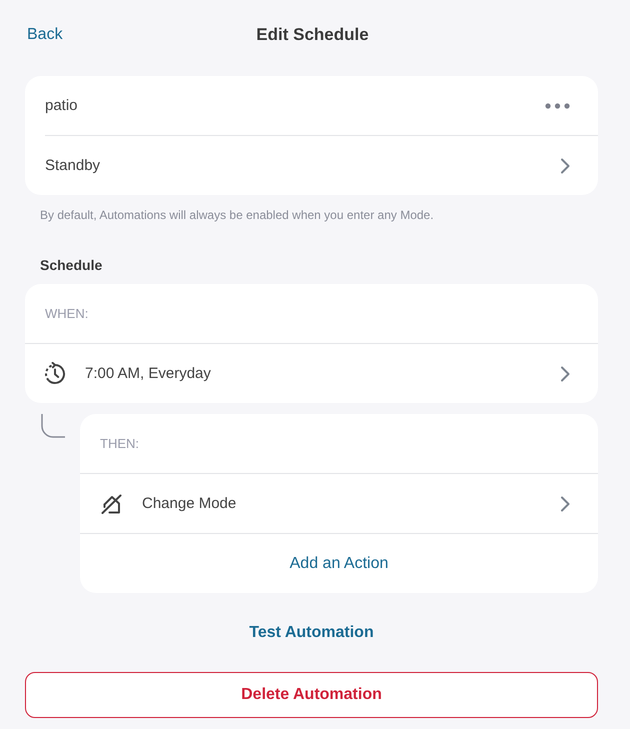  What do you see at coordinates (311, 165) in the screenshot?
I see `mode-row: Standby` at bounding box center [311, 165].